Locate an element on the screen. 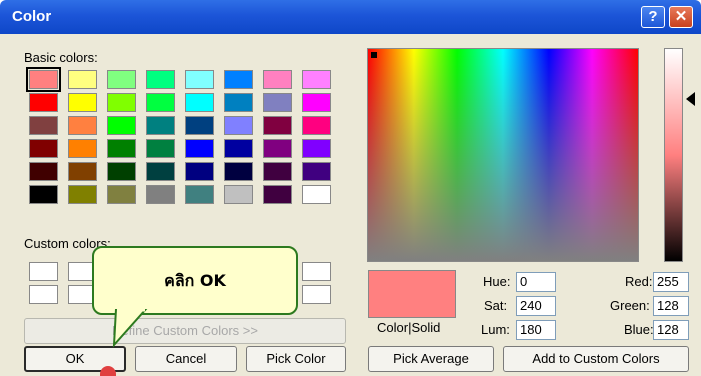 This screenshot has width=701, height=376. help-button: ? is located at coordinates (653, 17).